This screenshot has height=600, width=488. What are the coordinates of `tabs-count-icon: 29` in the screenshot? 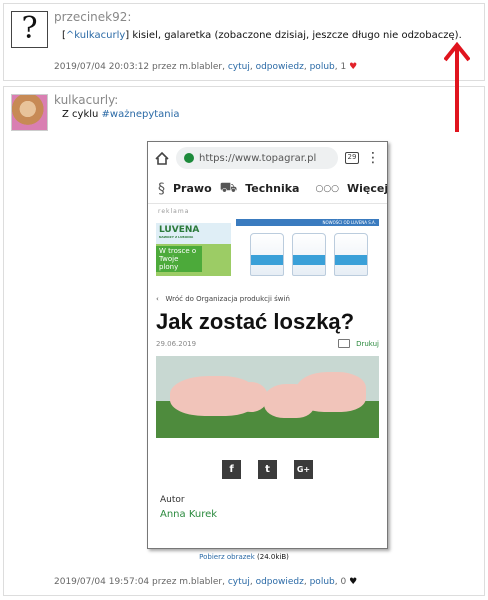 It's located at (352, 158).